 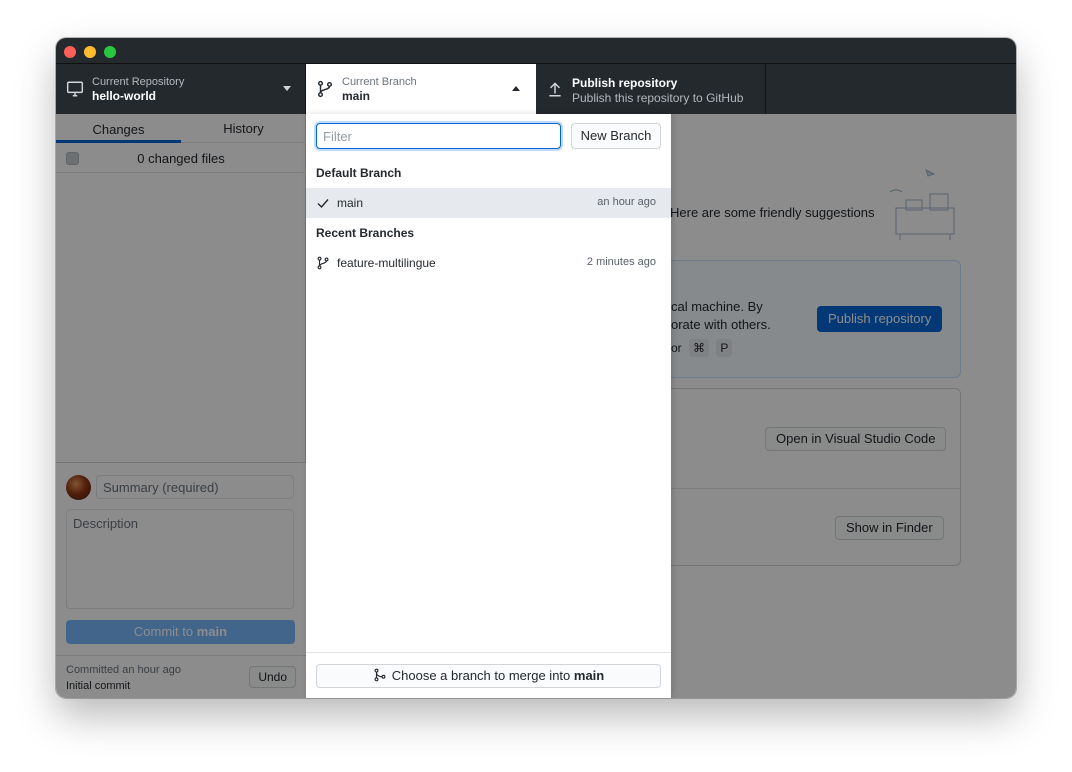 I want to click on check-icon, so click(x=323, y=204).